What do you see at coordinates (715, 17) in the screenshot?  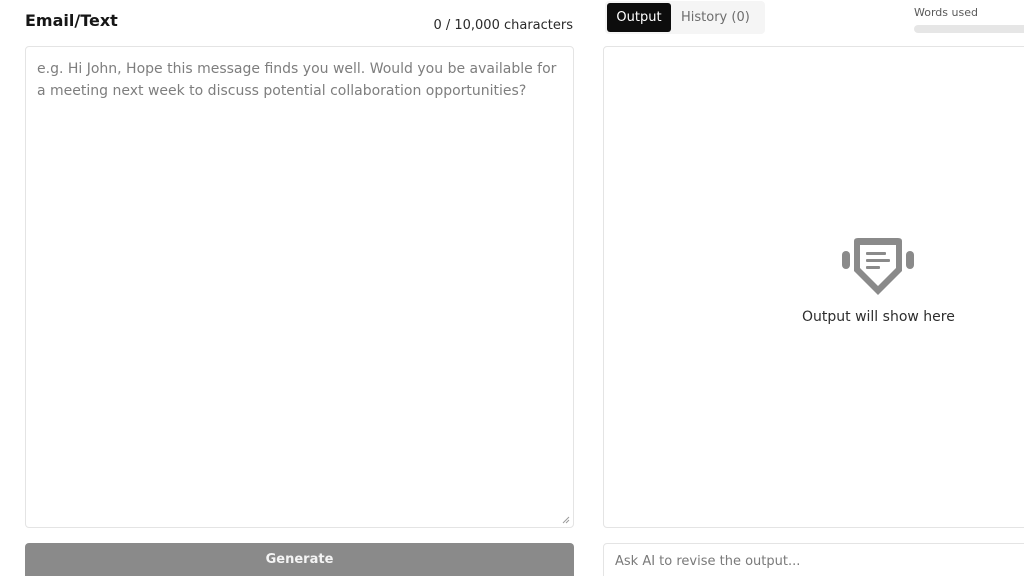 I see `tab-history: History (0)` at bounding box center [715, 17].